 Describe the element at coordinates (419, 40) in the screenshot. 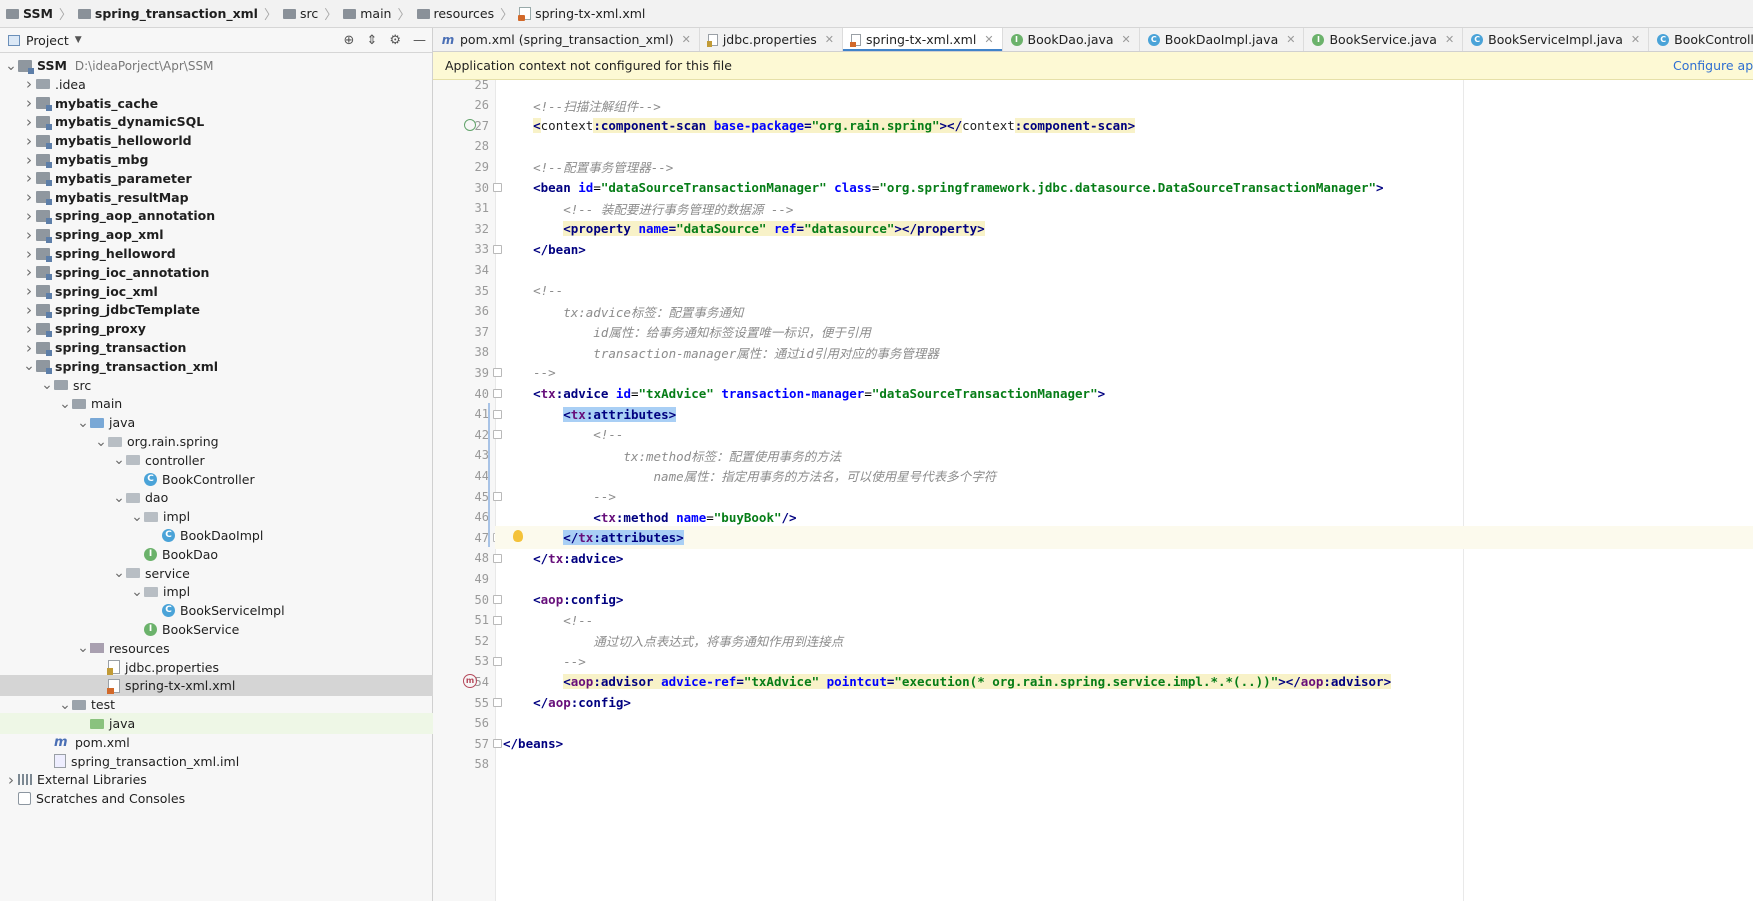

I see `minimize-icon: —` at that location.